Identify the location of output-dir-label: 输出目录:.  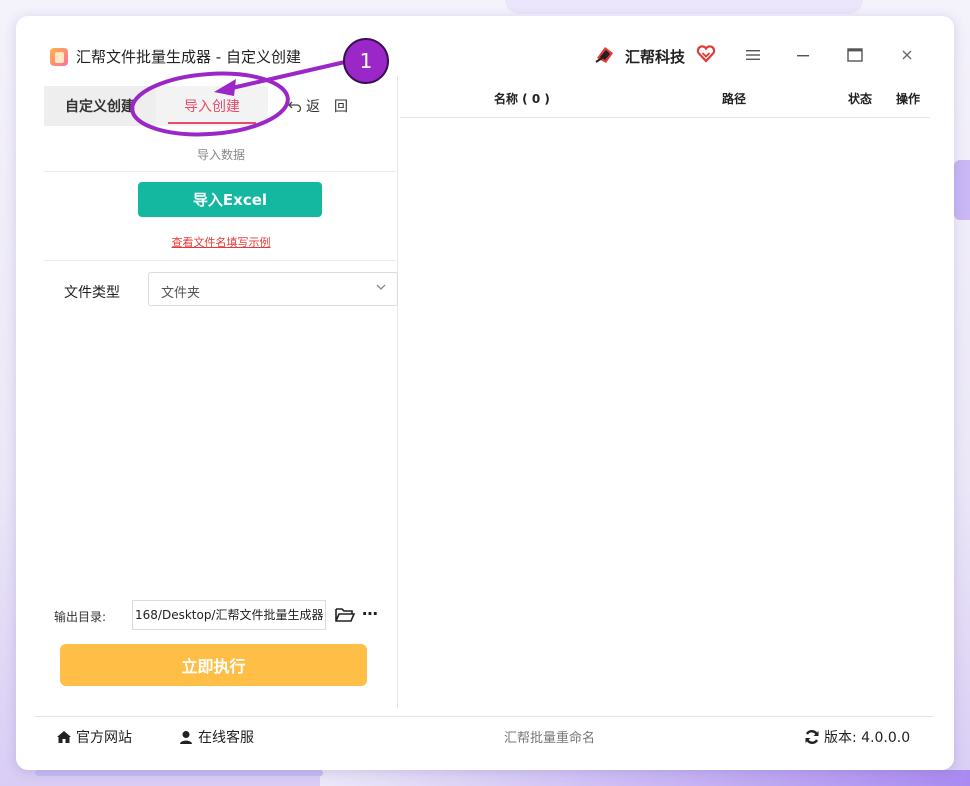
(80, 617).